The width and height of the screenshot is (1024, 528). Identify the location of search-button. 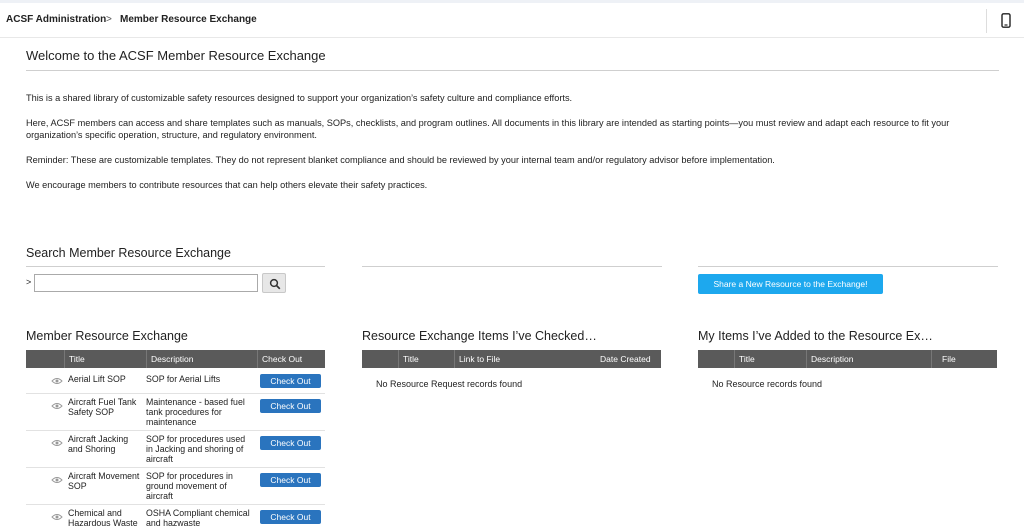
(274, 283).